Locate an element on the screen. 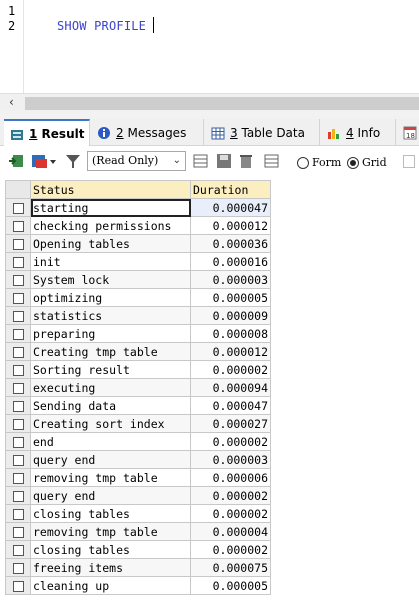 The image size is (419, 614). toolbar-checkbox is located at coordinates (409, 161).